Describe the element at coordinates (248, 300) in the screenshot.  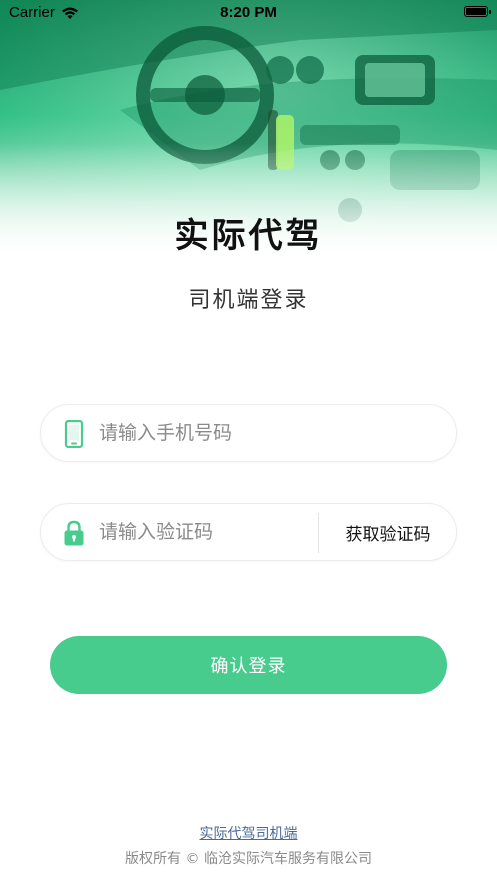
I see `page-subtitle: 司机端登录` at that location.